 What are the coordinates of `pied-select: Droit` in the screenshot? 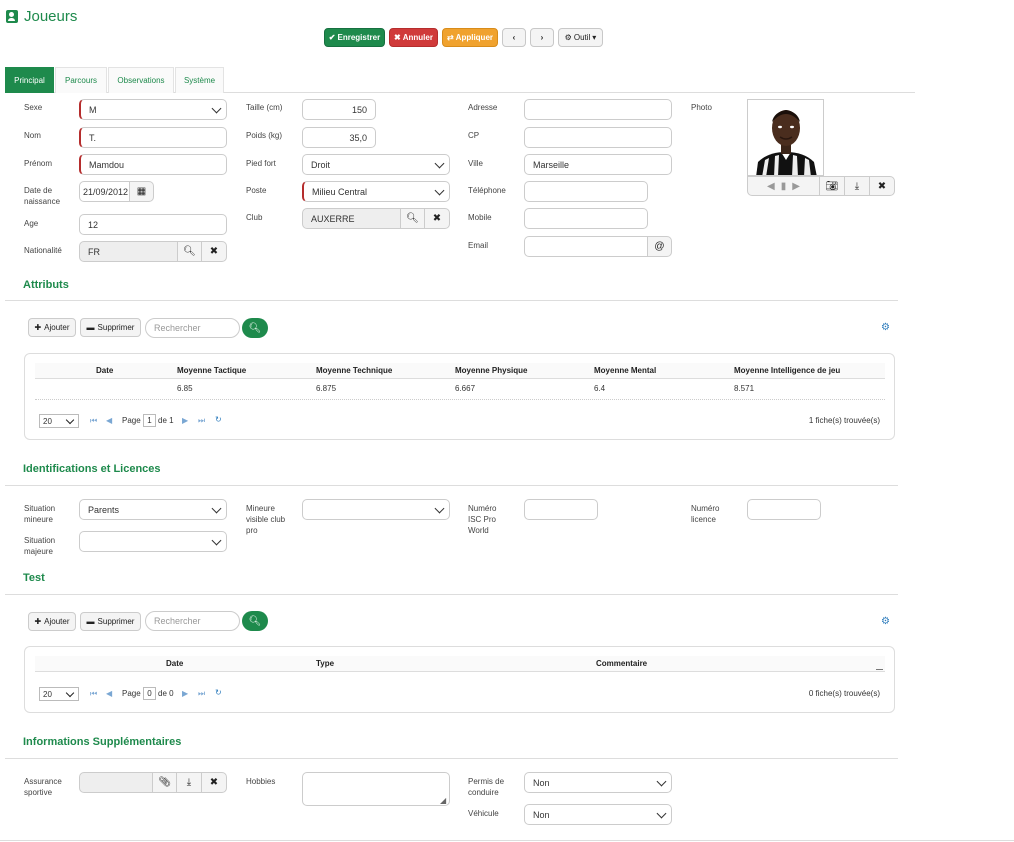 It's located at (376, 164).